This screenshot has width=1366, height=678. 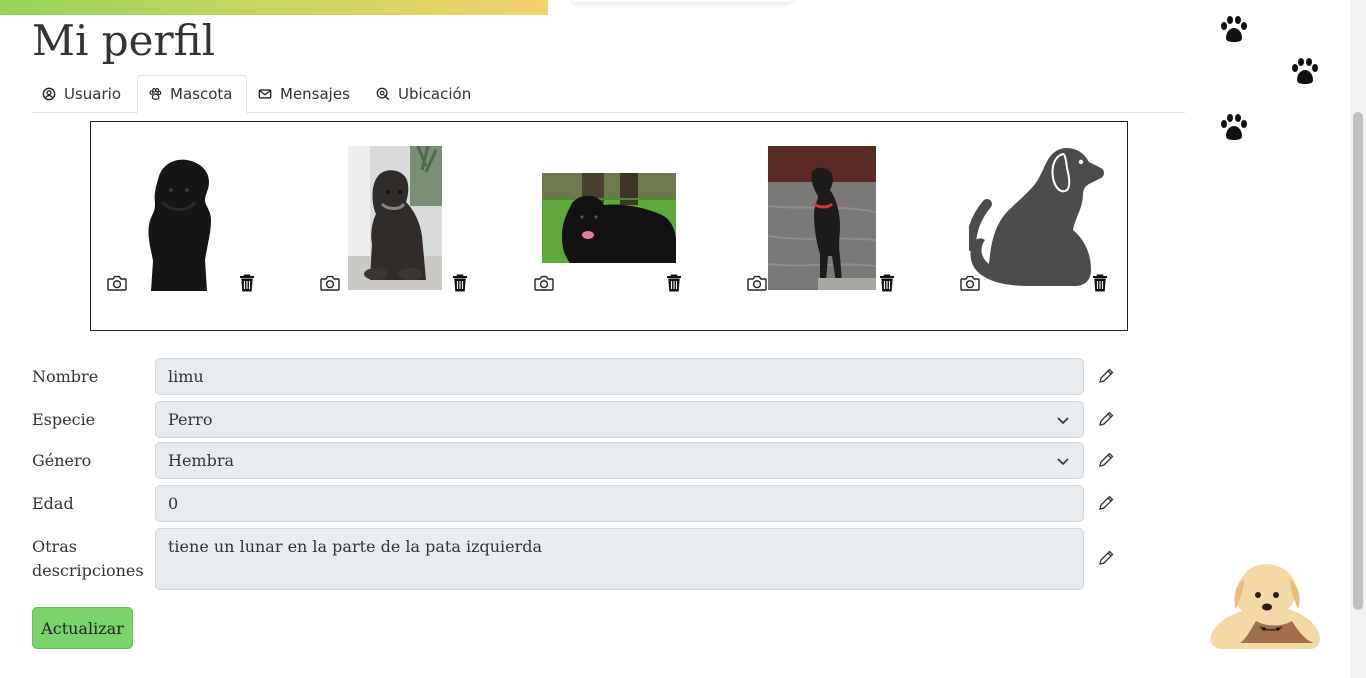 I want to click on tab-usuario: Usuario, so click(x=82, y=93).